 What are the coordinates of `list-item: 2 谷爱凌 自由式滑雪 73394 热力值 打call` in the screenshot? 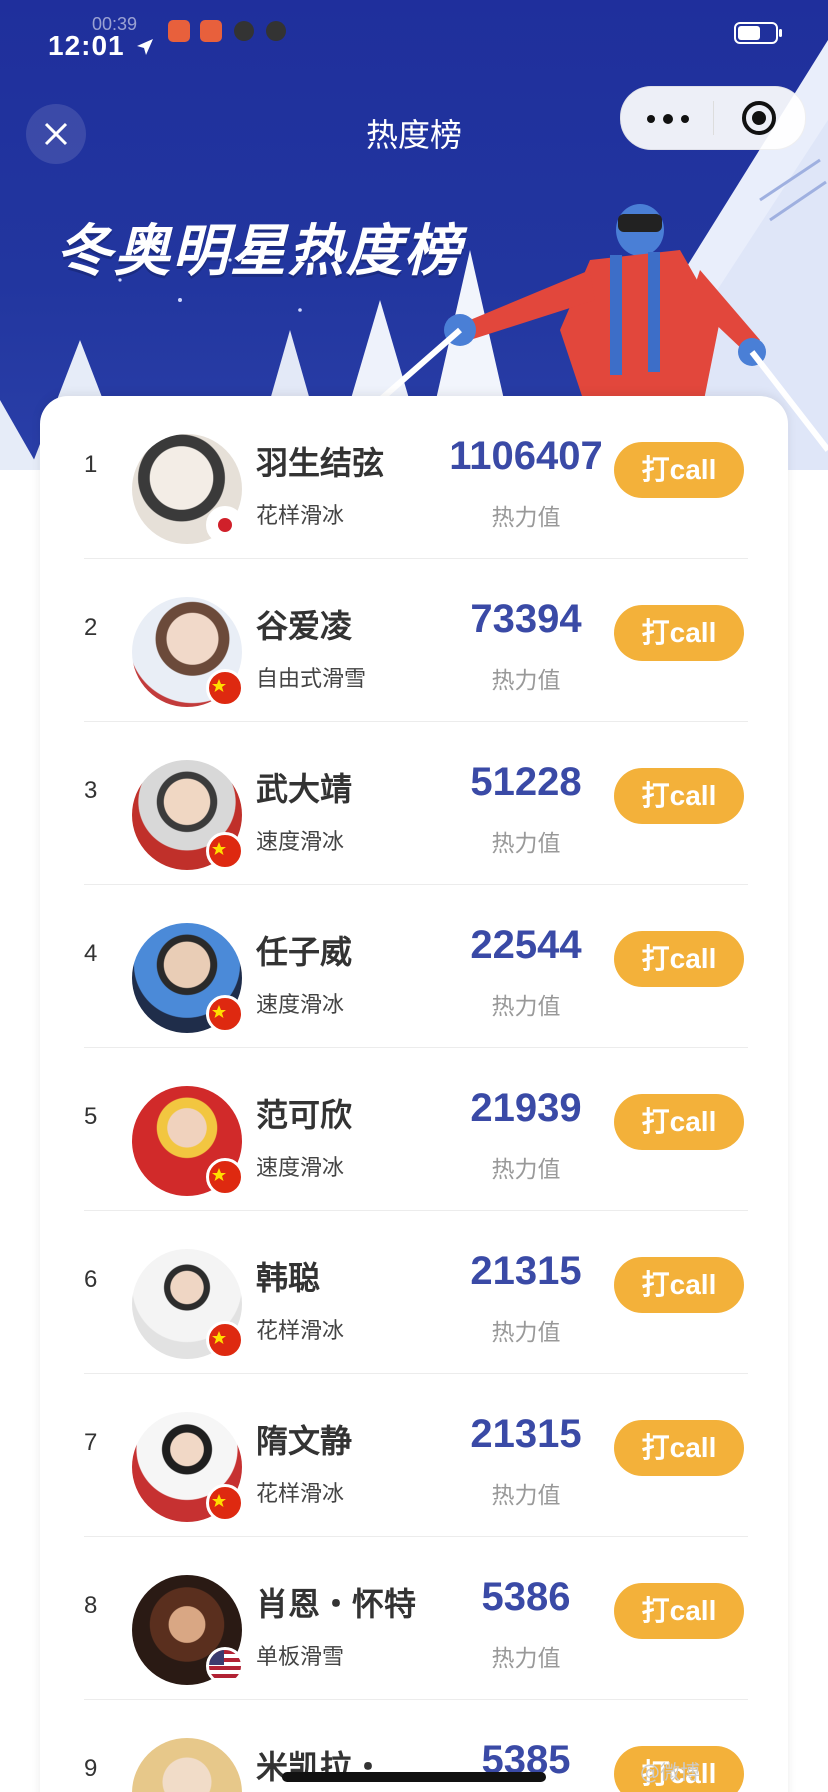 It's located at (414, 640).